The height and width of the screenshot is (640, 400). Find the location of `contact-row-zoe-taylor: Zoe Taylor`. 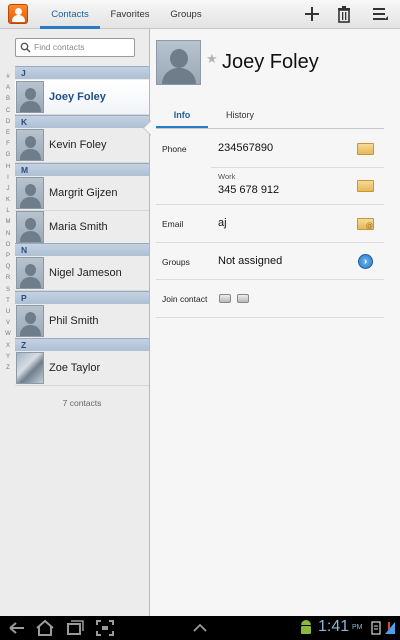

contact-row-zoe-taylor: Zoe Taylor is located at coordinates (82, 368).